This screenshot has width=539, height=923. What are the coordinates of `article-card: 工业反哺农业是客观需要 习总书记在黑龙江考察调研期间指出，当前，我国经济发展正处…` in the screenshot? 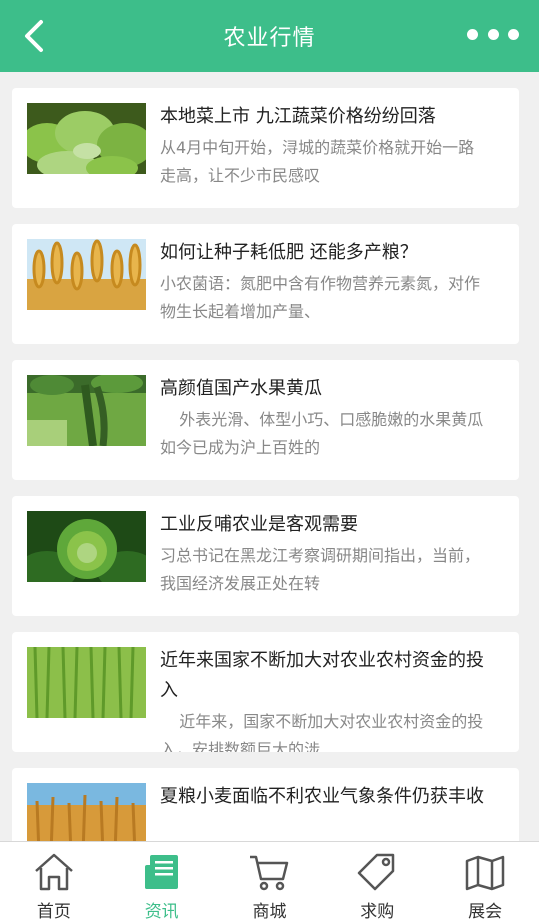 It's located at (265, 556).